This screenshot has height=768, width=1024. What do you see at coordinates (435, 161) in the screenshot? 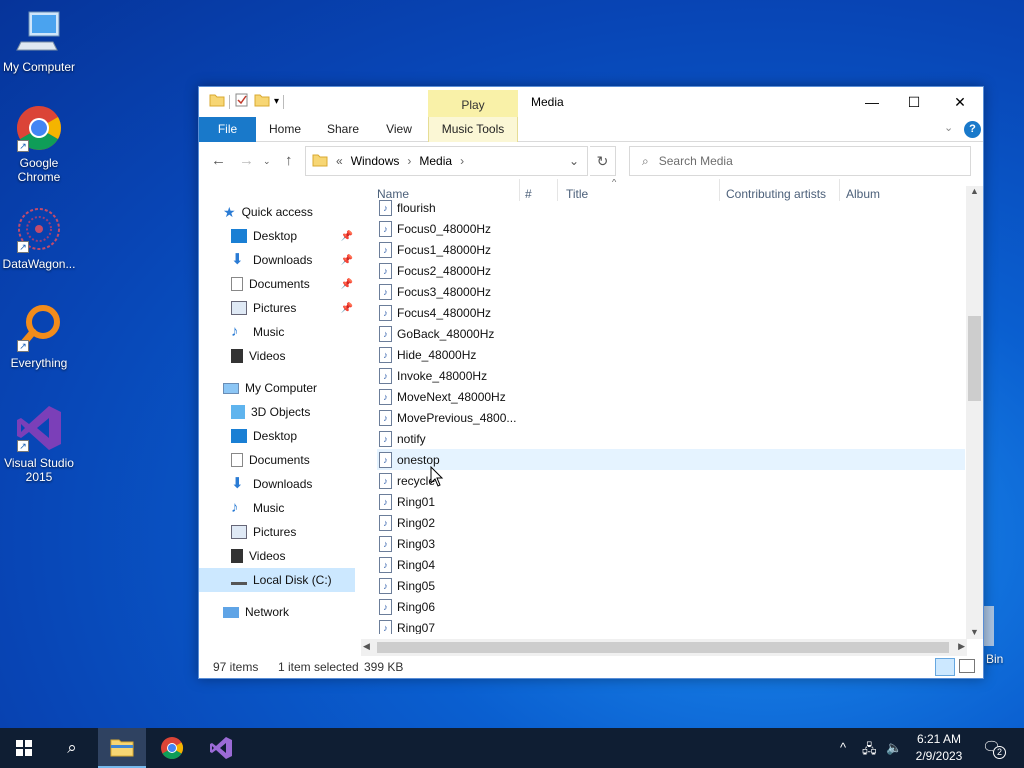
I see `breadcrumb-media: Media` at bounding box center [435, 161].